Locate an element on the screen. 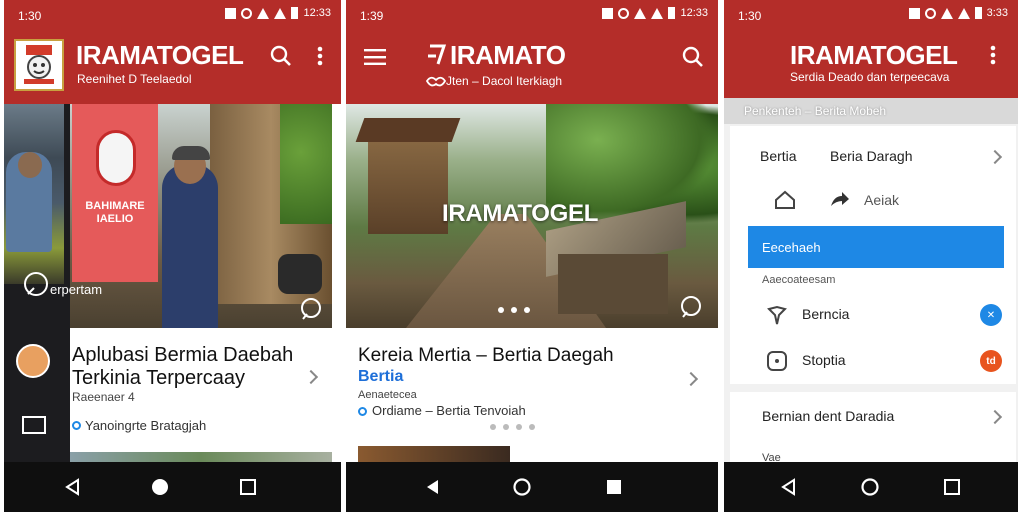 The image size is (1024, 512). handshake-icon is located at coordinates (436, 81).